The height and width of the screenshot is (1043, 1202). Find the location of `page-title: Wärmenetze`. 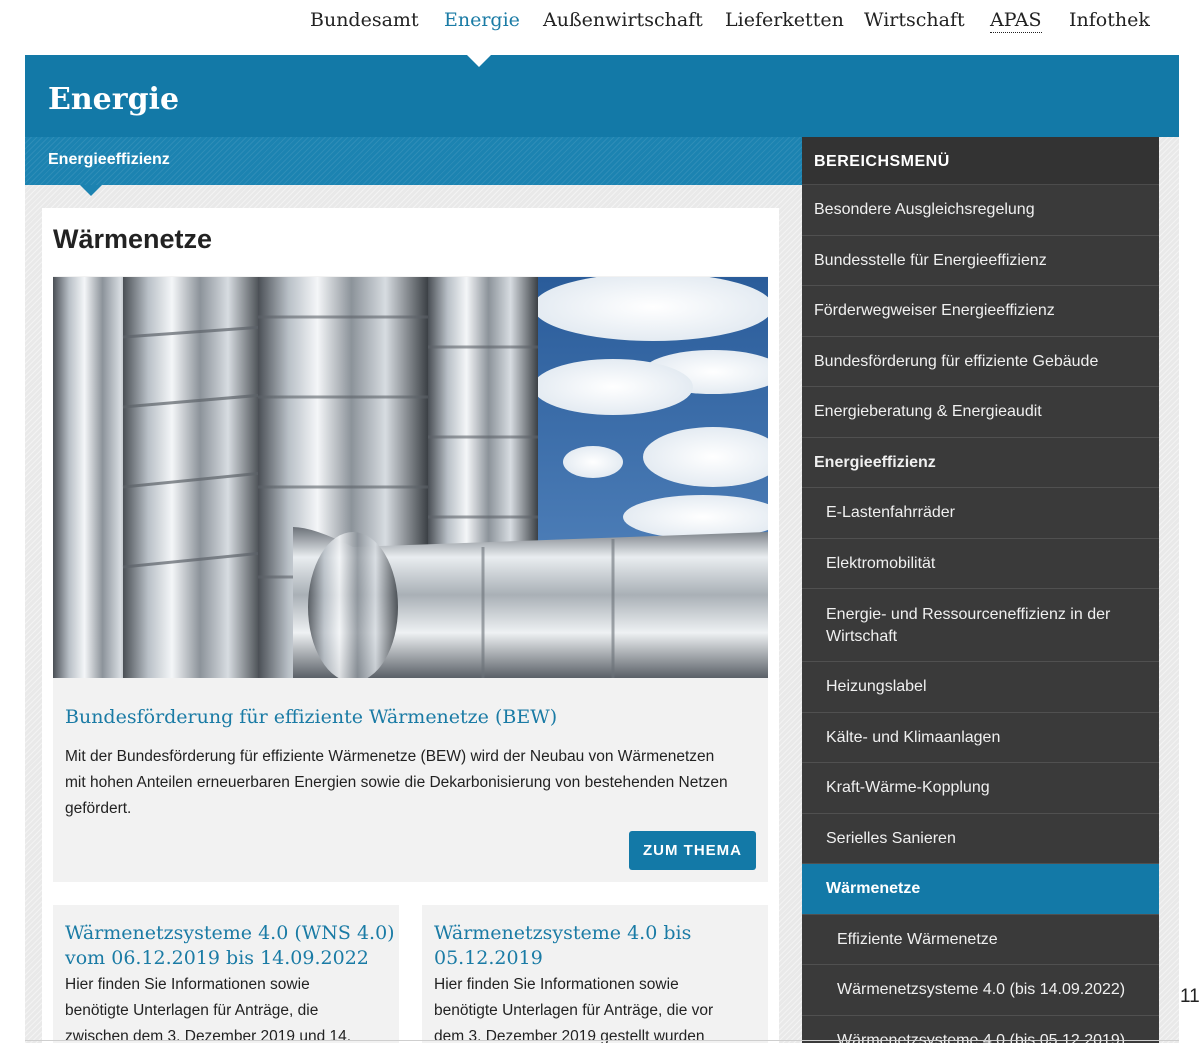

page-title: Wärmenetze is located at coordinates (133, 239).